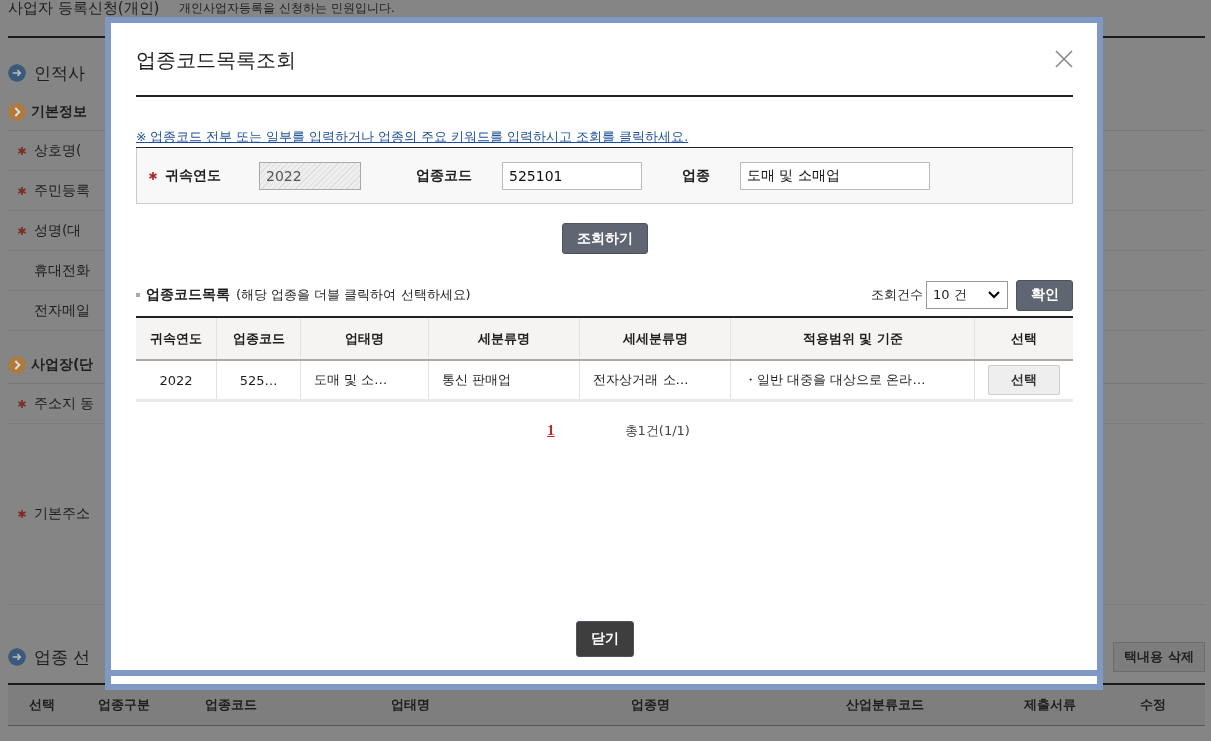 Image resolution: width=1211 pixels, height=741 pixels. I want to click on list-title: 업종코드목록, so click(188, 295).